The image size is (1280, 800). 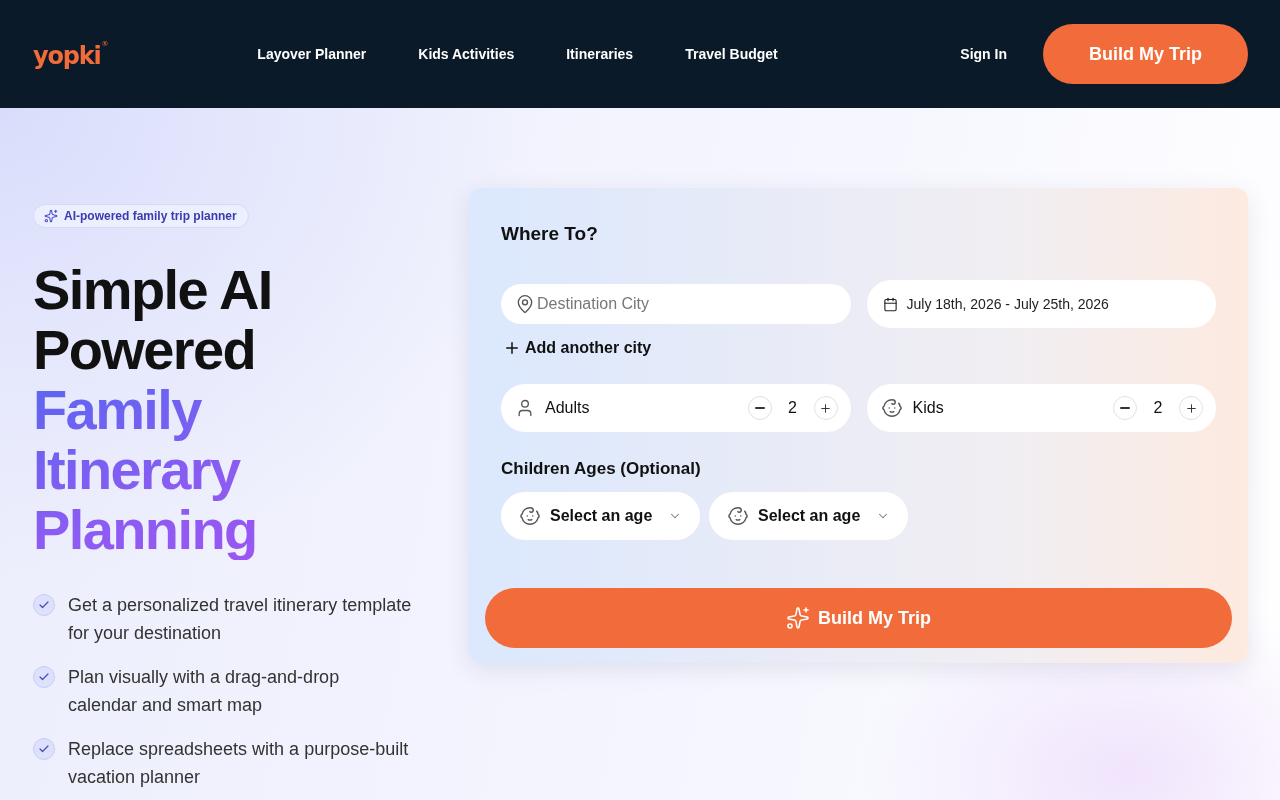 What do you see at coordinates (600, 54) in the screenshot?
I see `nav-link: Itineraries` at bounding box center [600, 54].